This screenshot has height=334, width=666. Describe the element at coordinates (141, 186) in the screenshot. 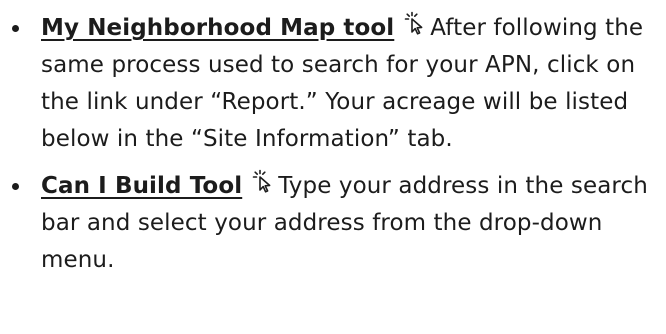

I see `can-i-build-tool-link: Can I Build Tool` at that location.